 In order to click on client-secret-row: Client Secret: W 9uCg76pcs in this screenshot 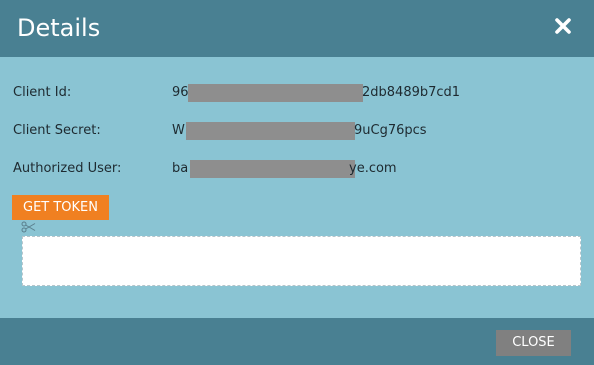, I will do `click(303, 131)`.